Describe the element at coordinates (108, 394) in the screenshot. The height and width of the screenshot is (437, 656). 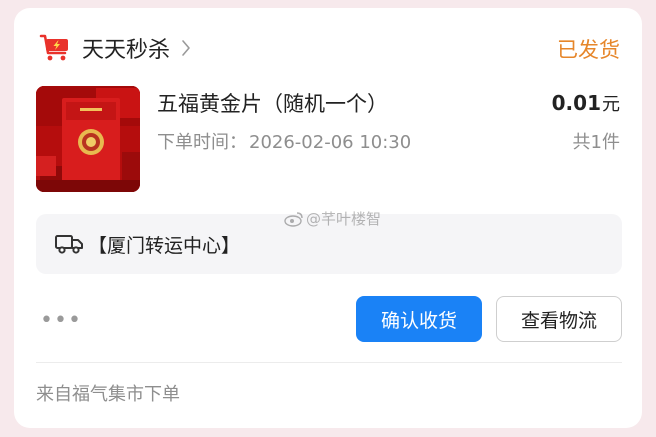
I see `order-source: 来自福气集市下单` at that location.